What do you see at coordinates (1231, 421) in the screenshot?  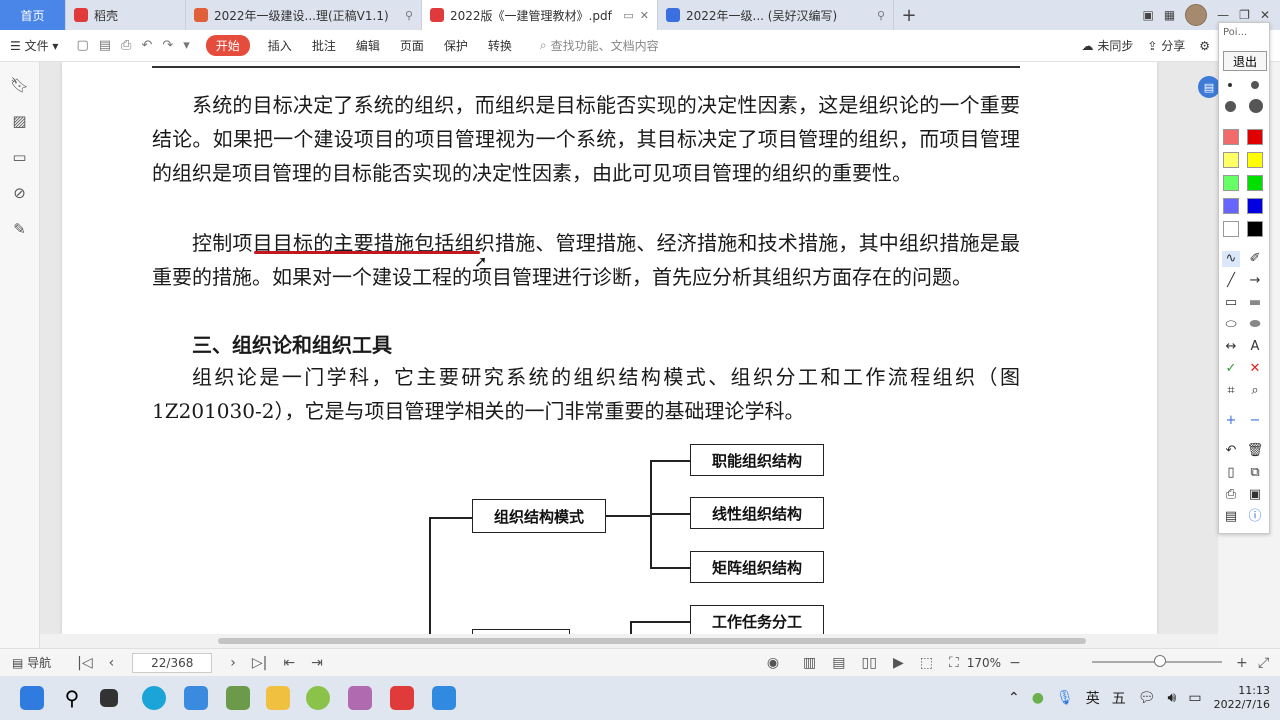 I see `add-icon: +` at bounding box center [1231, 421].